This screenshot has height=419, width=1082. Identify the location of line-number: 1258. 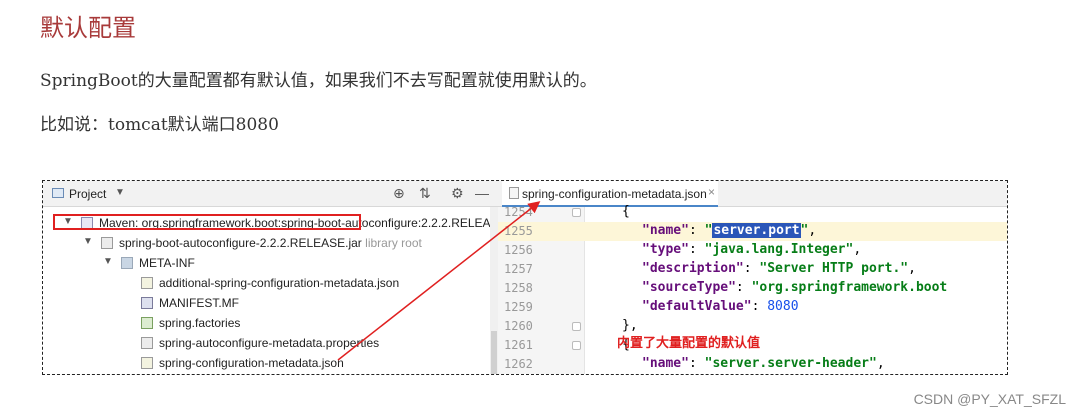
(518, 288).